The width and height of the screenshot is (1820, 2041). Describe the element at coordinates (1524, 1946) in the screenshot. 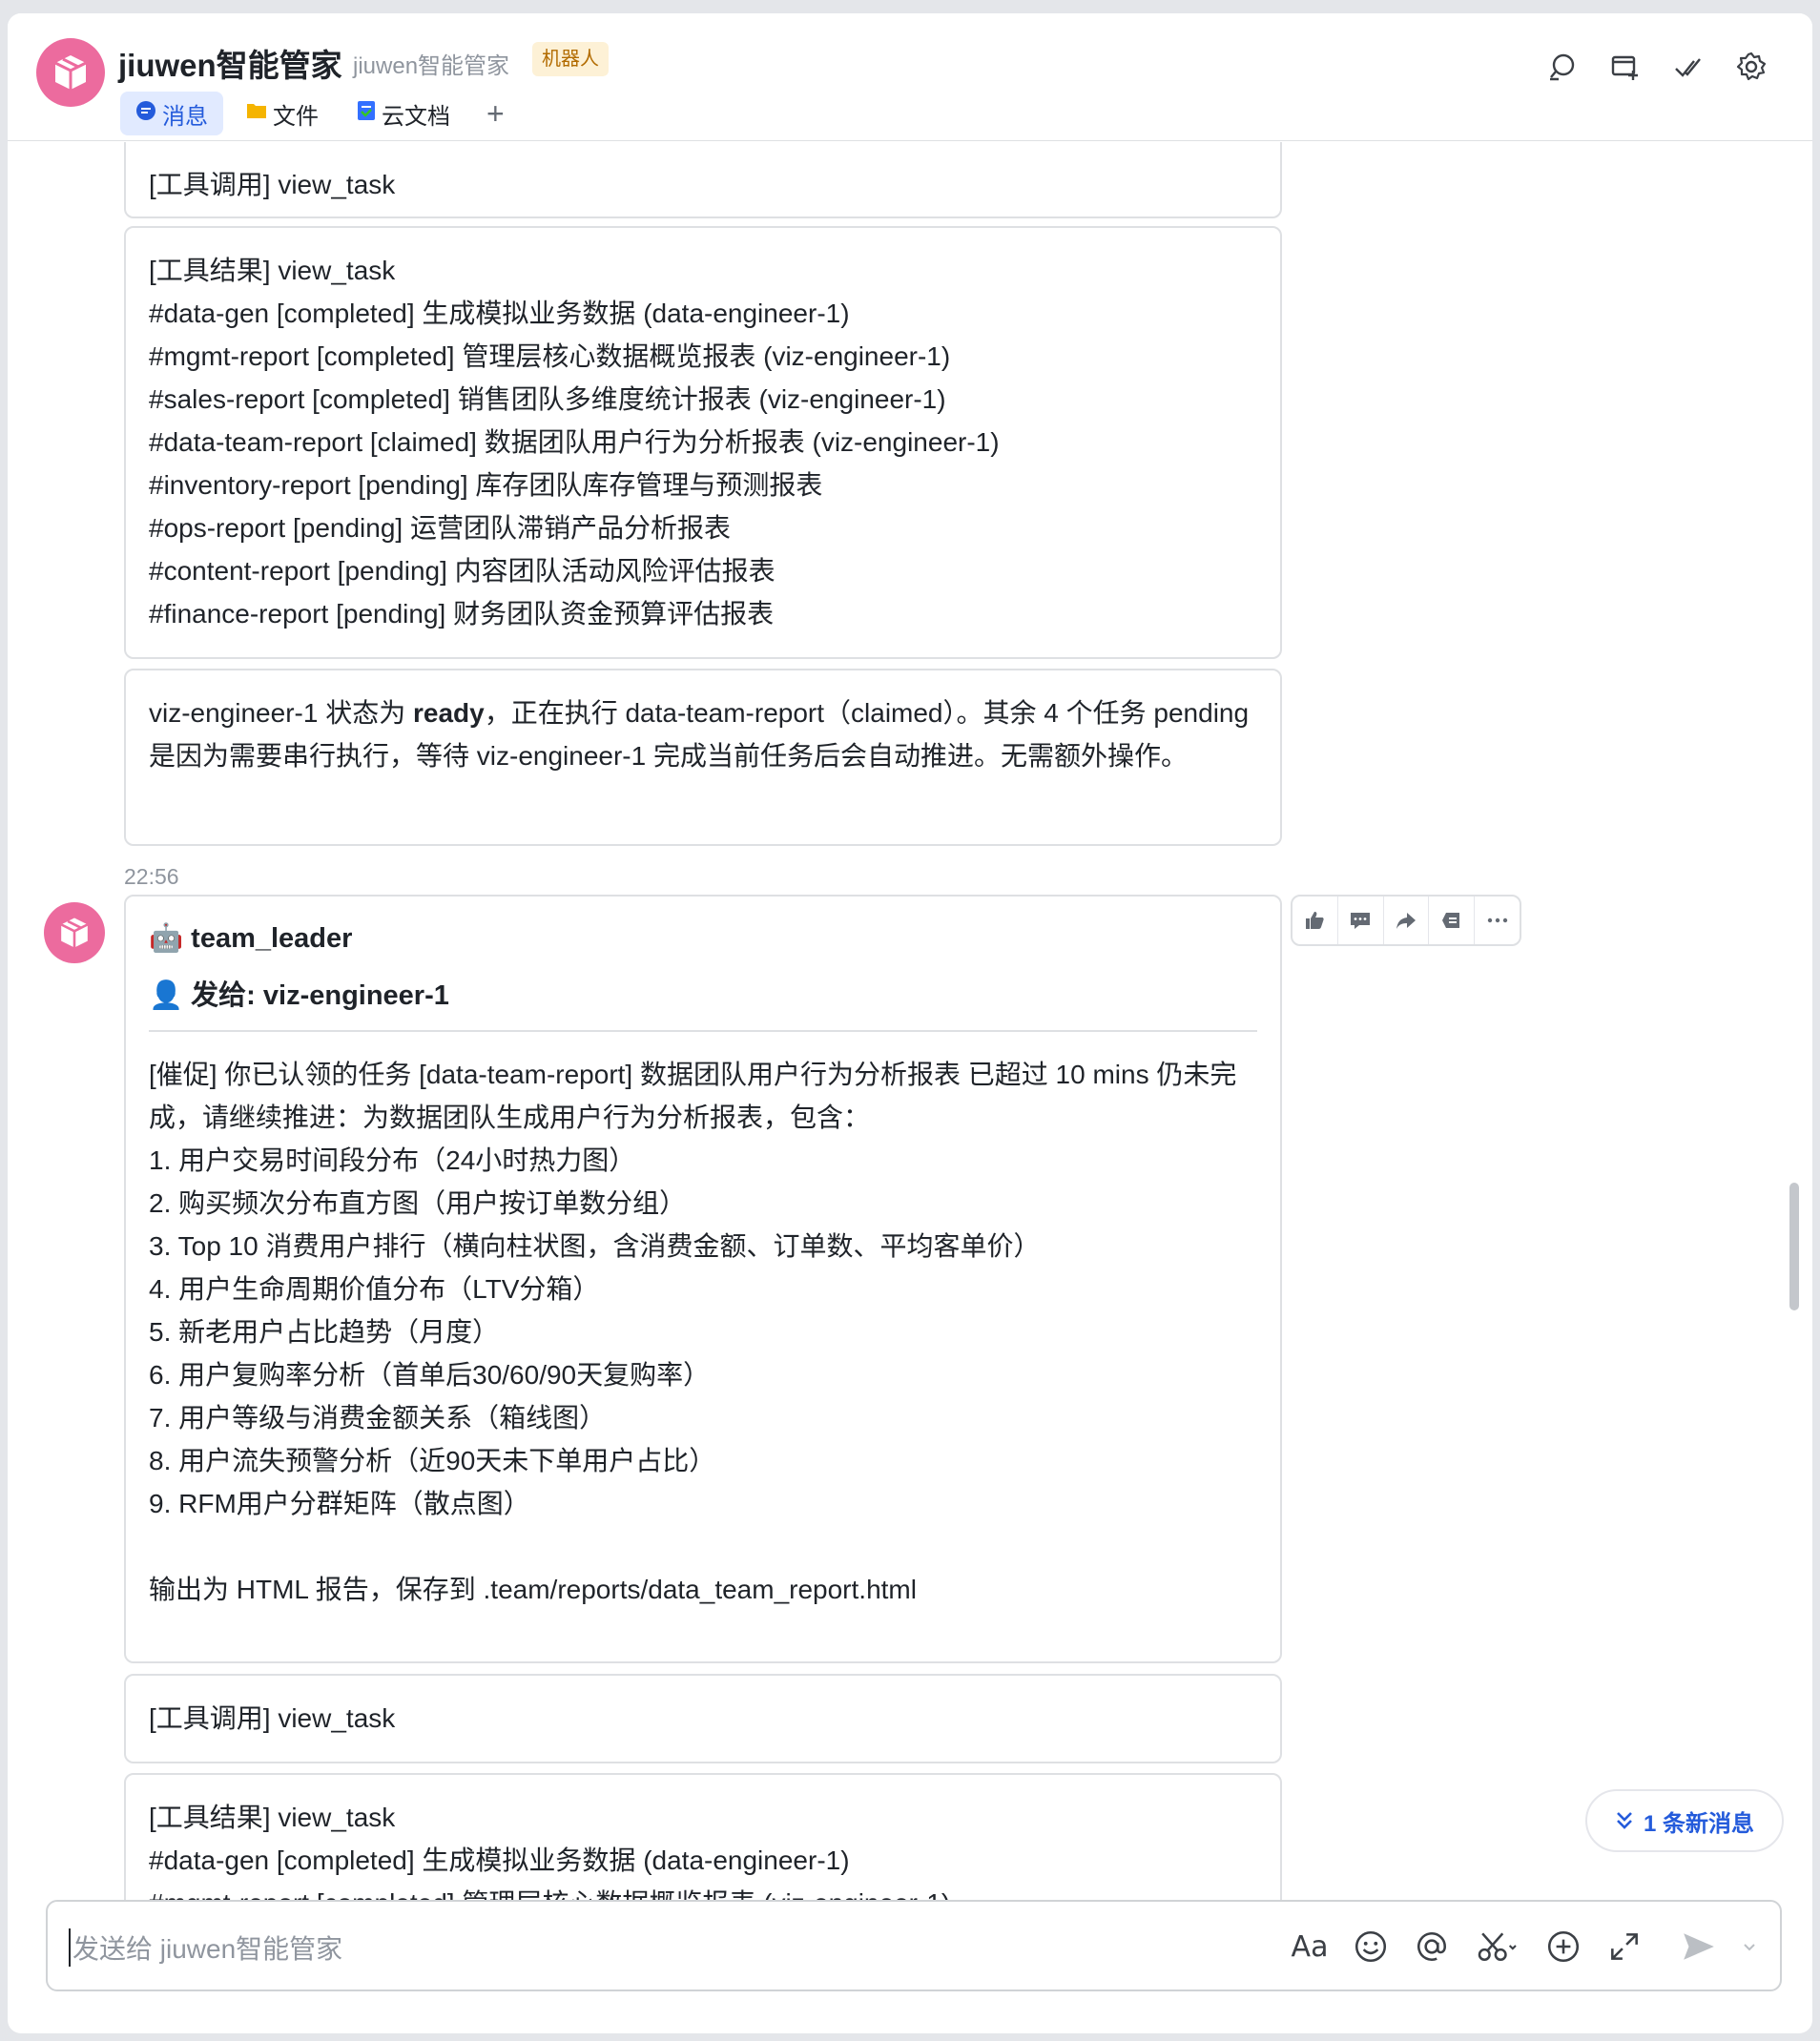

I see `input-toolbar: Aa` at that location.